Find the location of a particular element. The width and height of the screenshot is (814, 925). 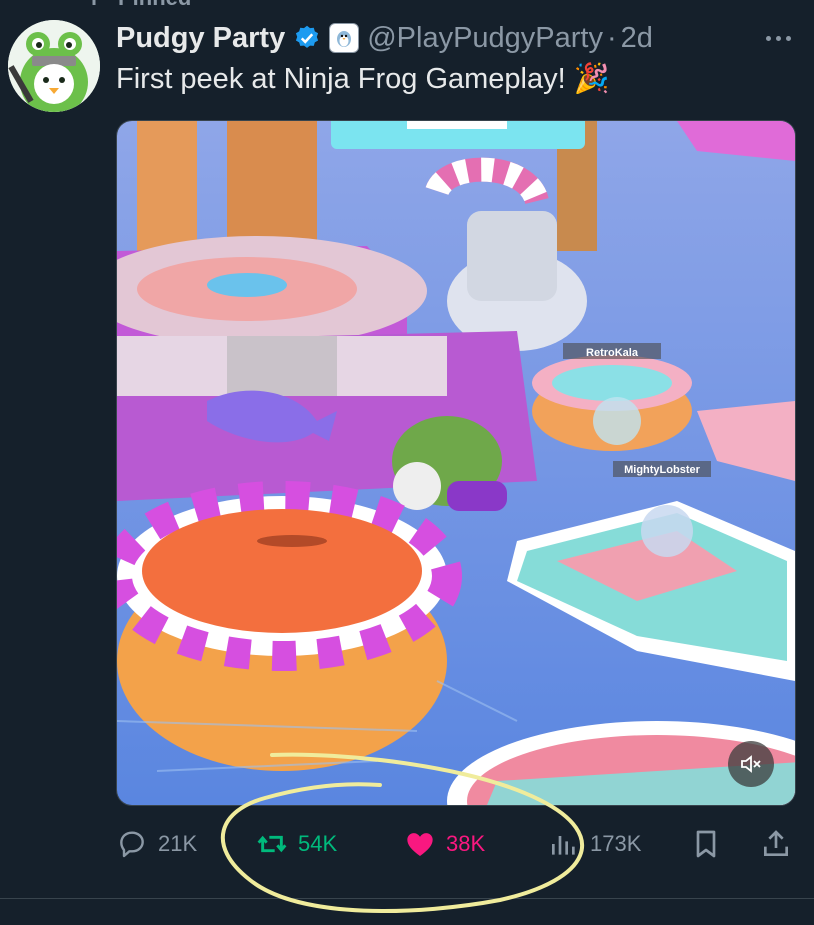

player-label-retrokala: RetroKala is located at coordinates (612, 353).